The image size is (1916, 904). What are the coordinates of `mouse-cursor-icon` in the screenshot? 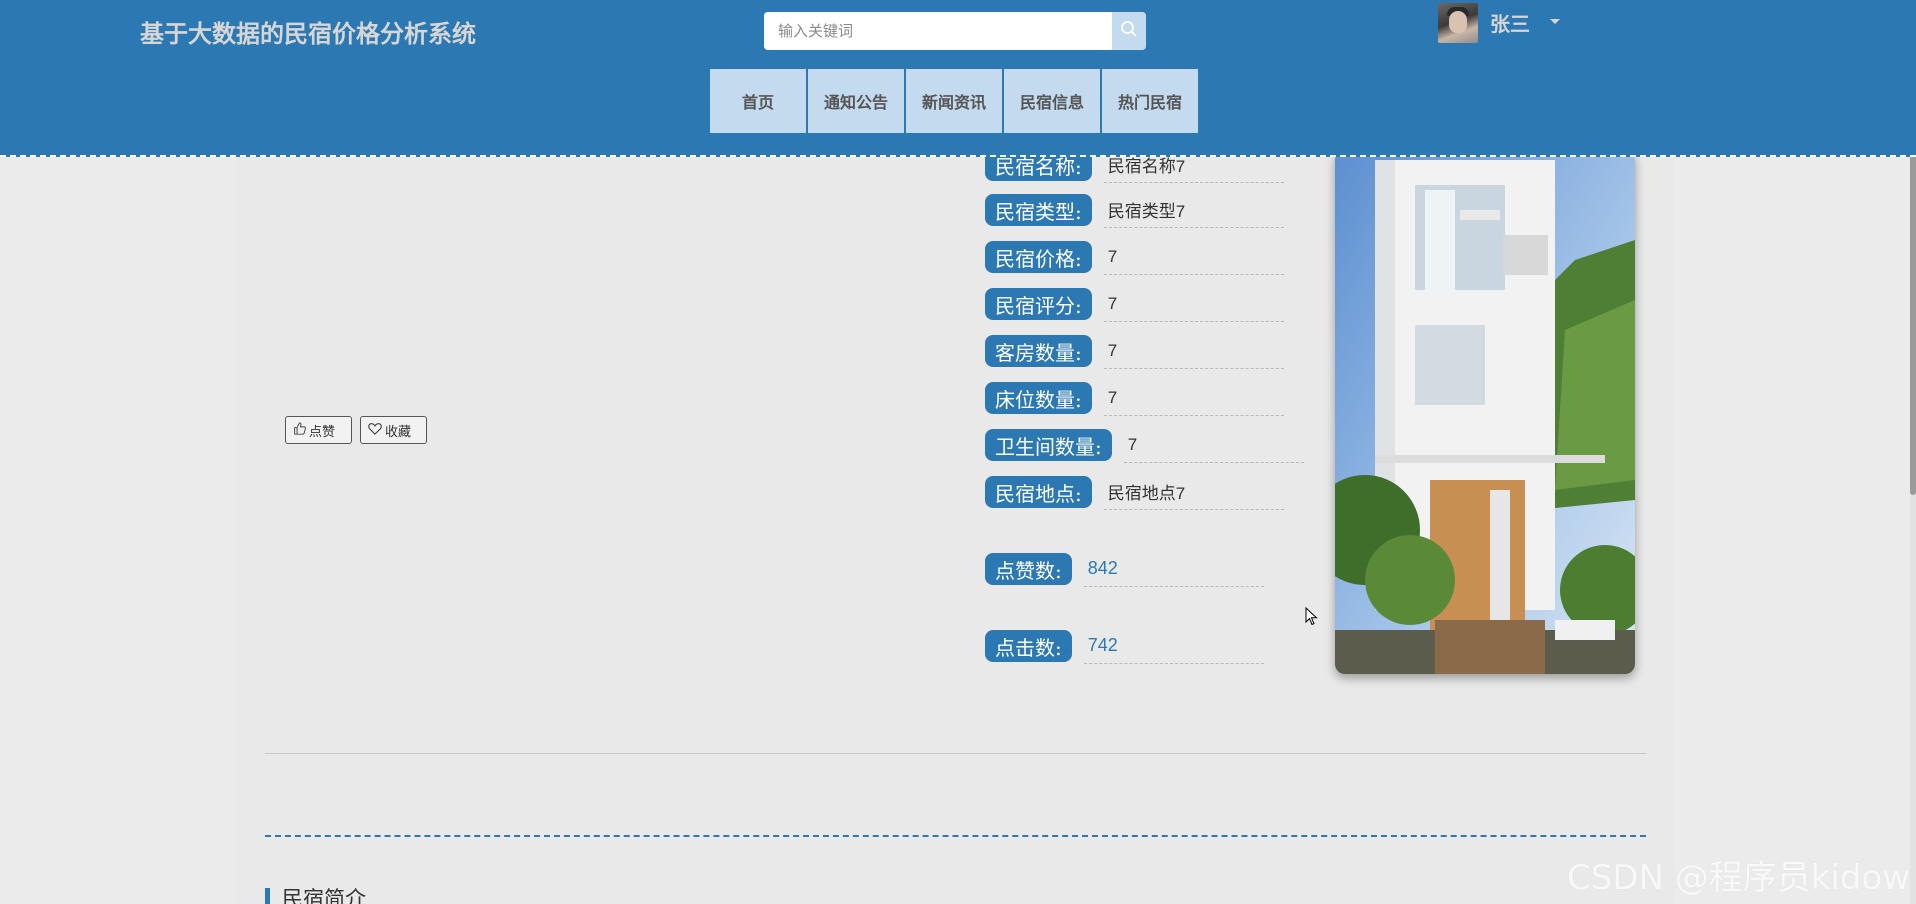 It's located at (1312, 619).